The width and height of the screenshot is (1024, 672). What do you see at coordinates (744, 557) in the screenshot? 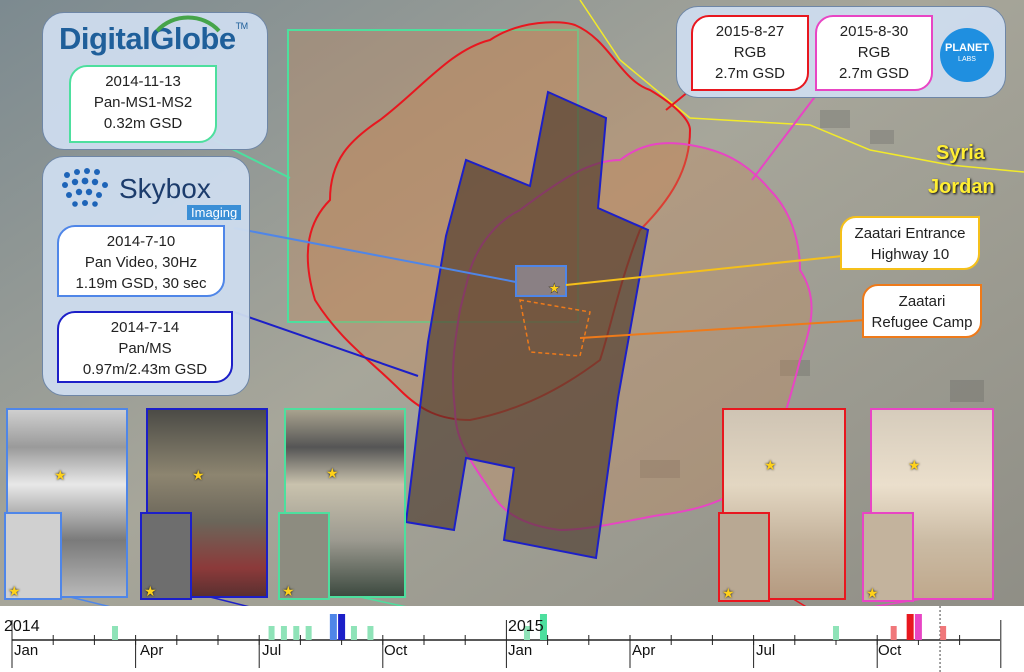
I see `inset-planet-0827: ★` at bounding box center [744, 557].